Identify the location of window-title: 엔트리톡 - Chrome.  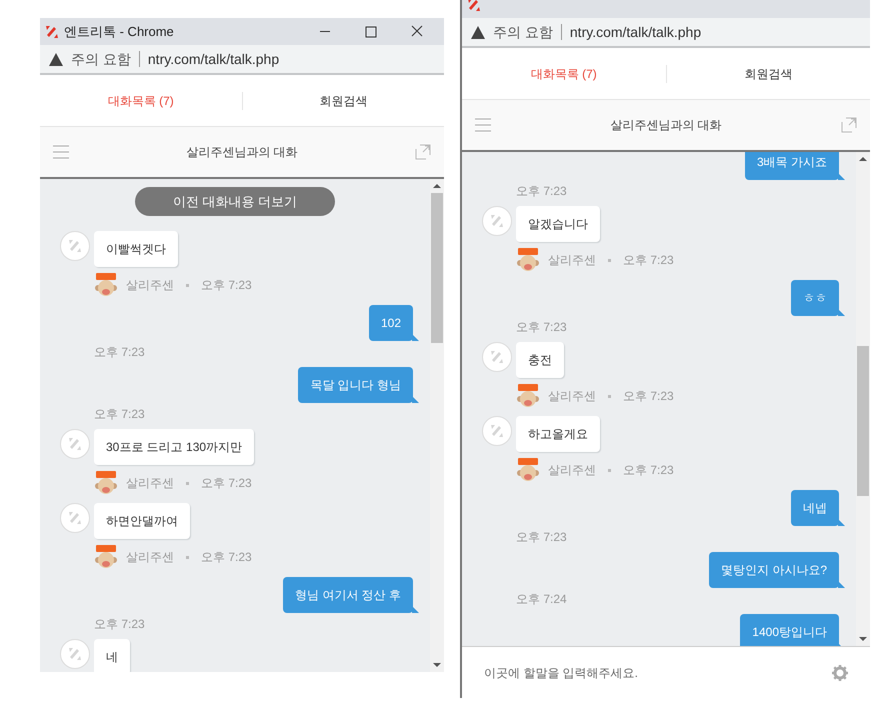
(119, 31).